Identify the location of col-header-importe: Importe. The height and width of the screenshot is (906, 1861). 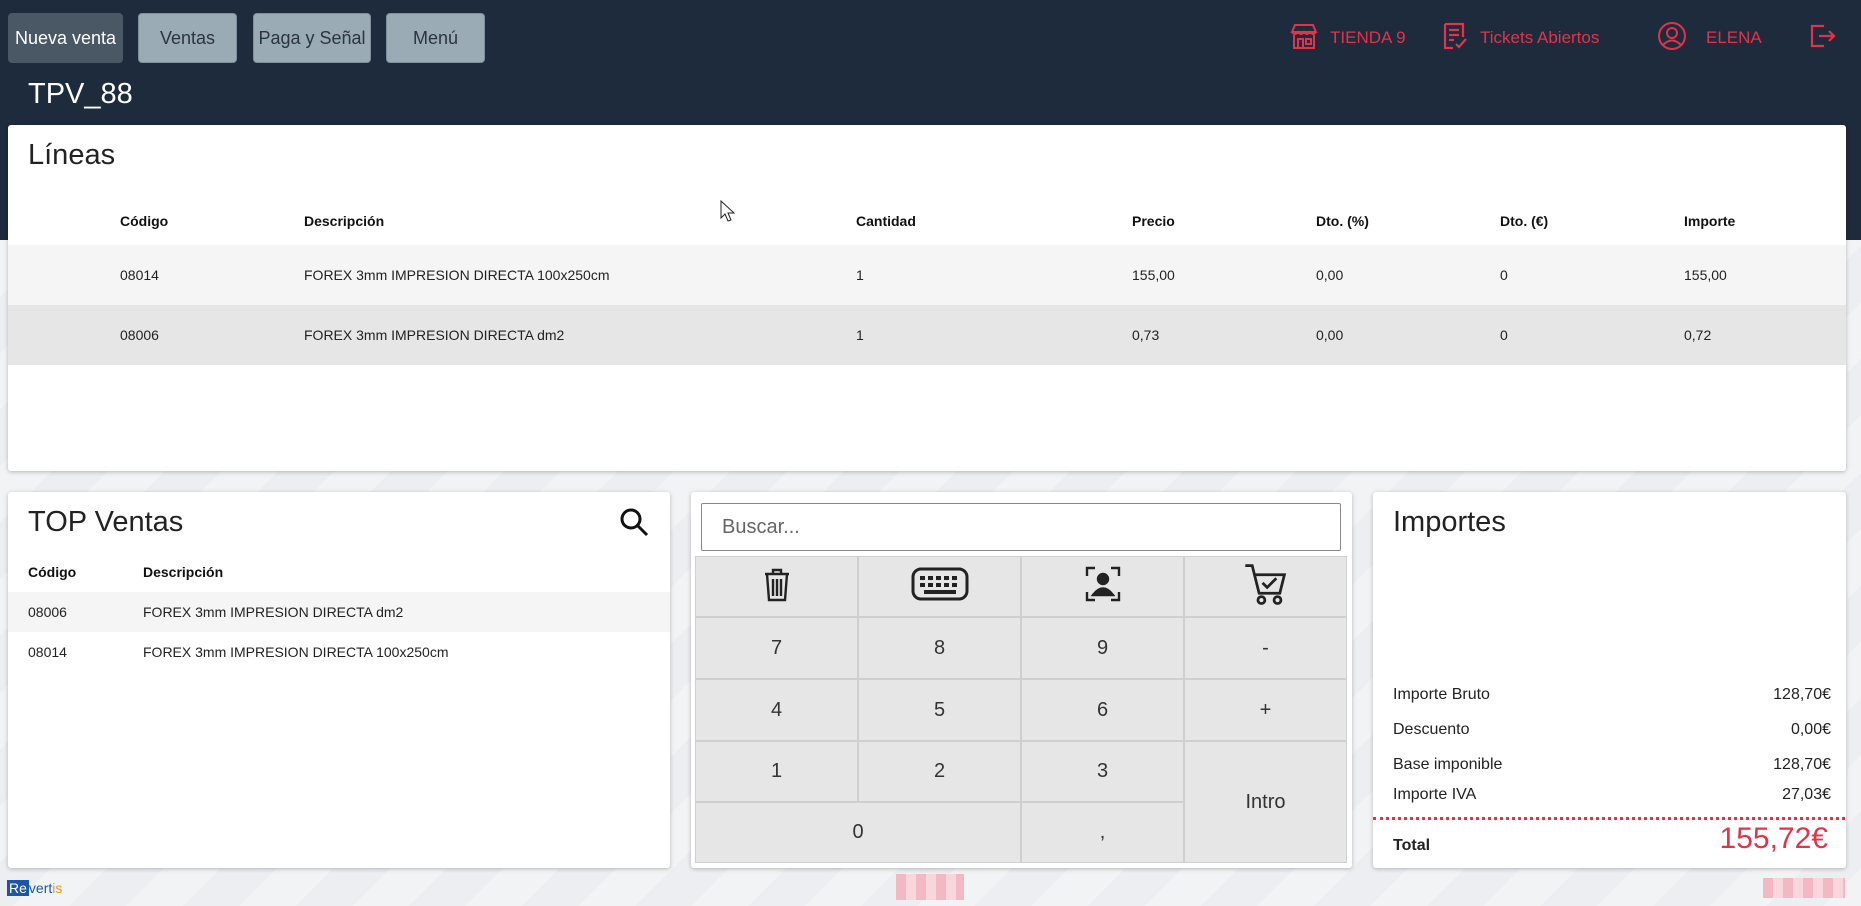
(1710, 221).